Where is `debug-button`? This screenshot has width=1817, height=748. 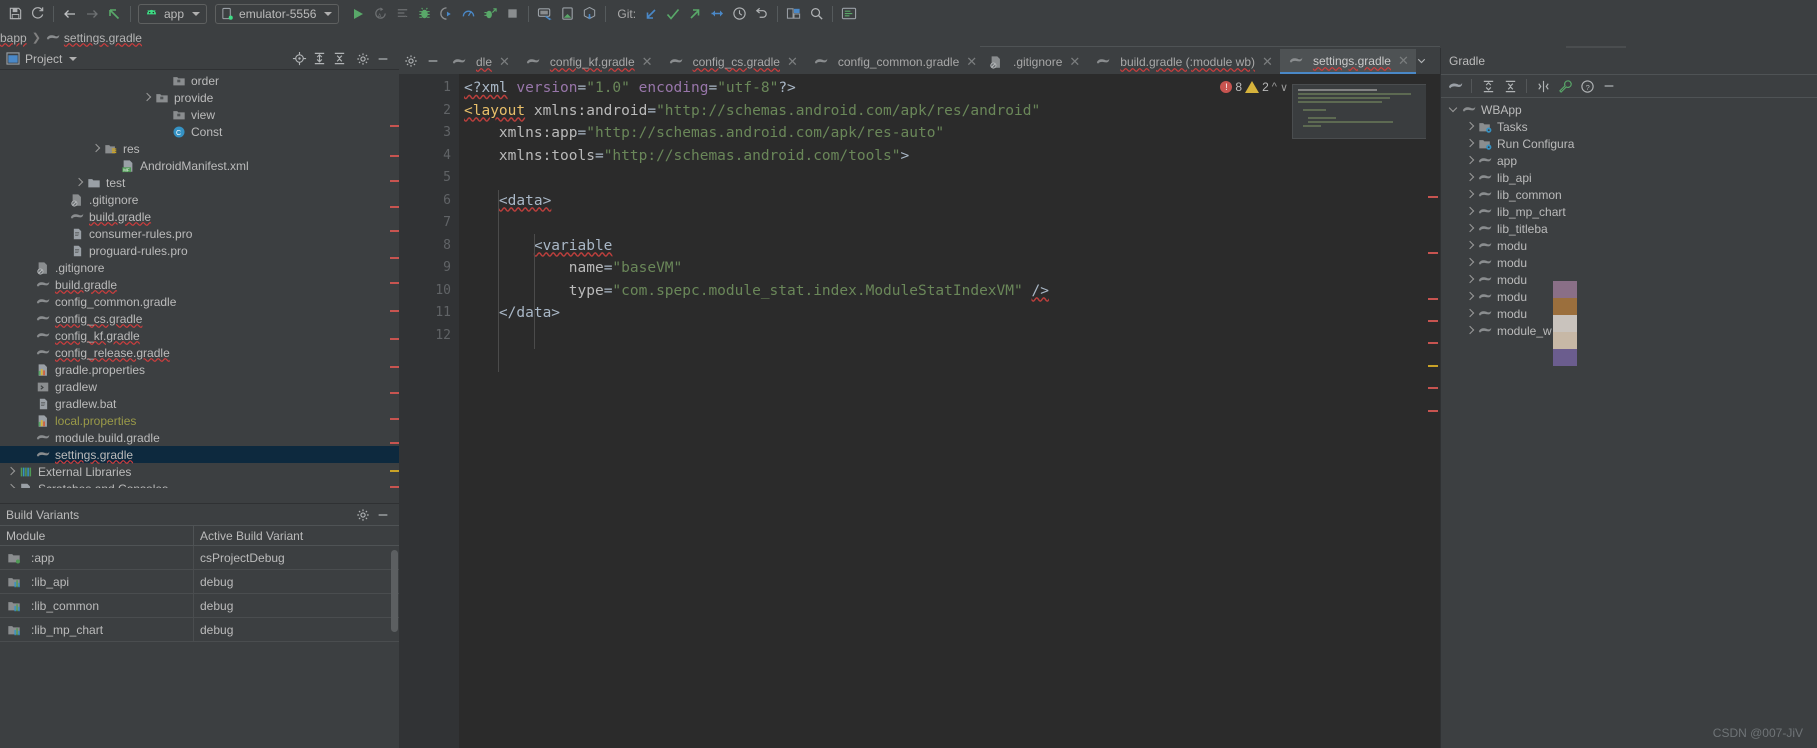
debug-button is located at coordinates (424, 14).